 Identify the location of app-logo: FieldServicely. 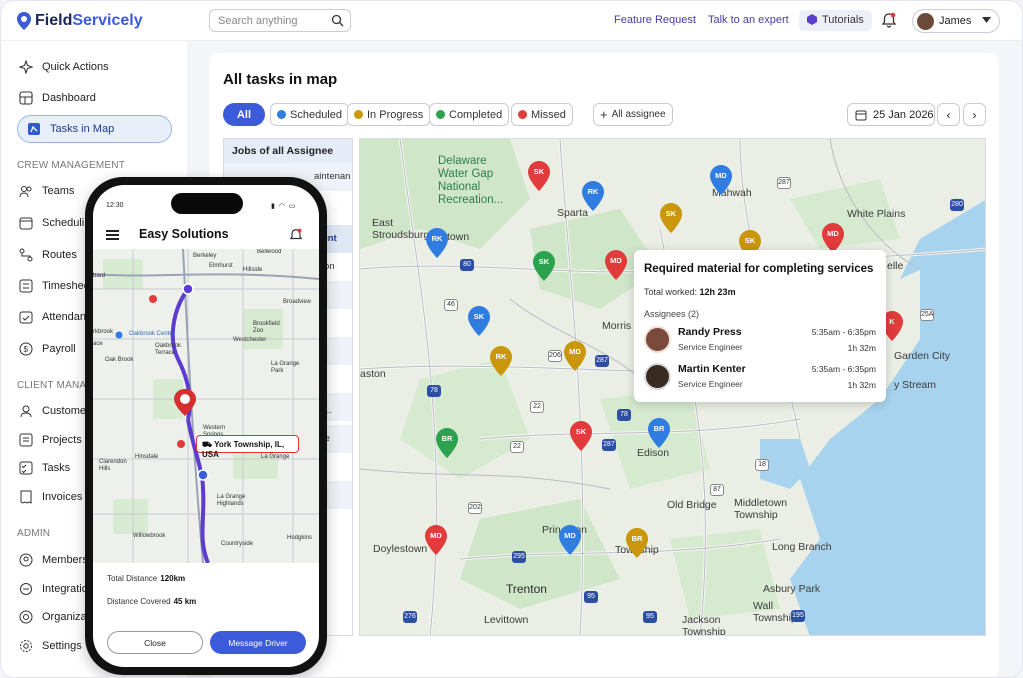
(80, 21).